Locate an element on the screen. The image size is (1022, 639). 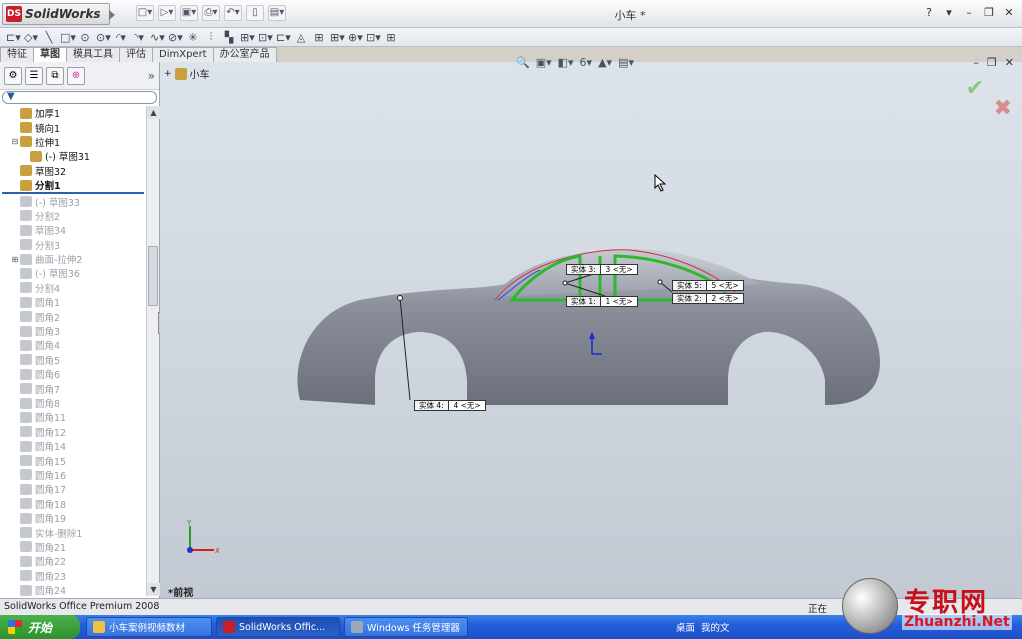
tree-item: 圆角22 is located at coordinates (73, 561).